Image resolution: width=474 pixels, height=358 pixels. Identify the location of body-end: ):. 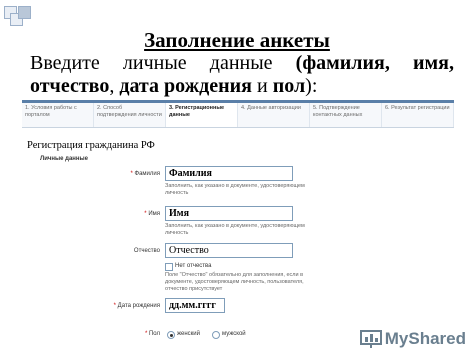
(311, 86).